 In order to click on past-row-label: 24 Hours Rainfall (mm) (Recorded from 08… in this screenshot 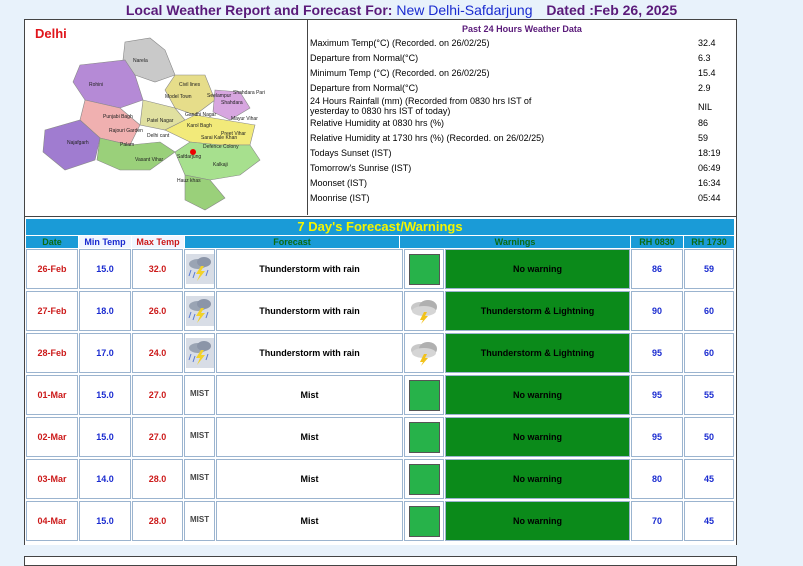, I will do `click(421, 106)`.